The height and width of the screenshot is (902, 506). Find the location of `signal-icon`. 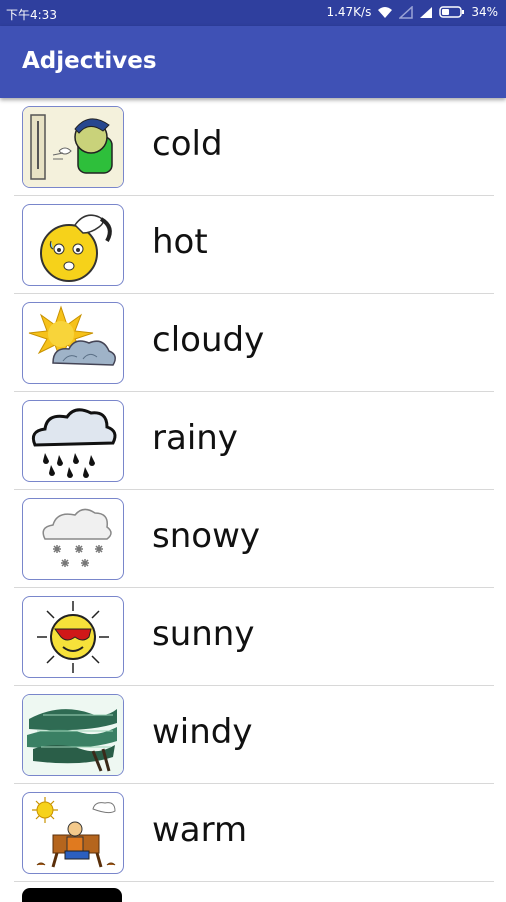

signal-icon is located at coordinates (426, 12).